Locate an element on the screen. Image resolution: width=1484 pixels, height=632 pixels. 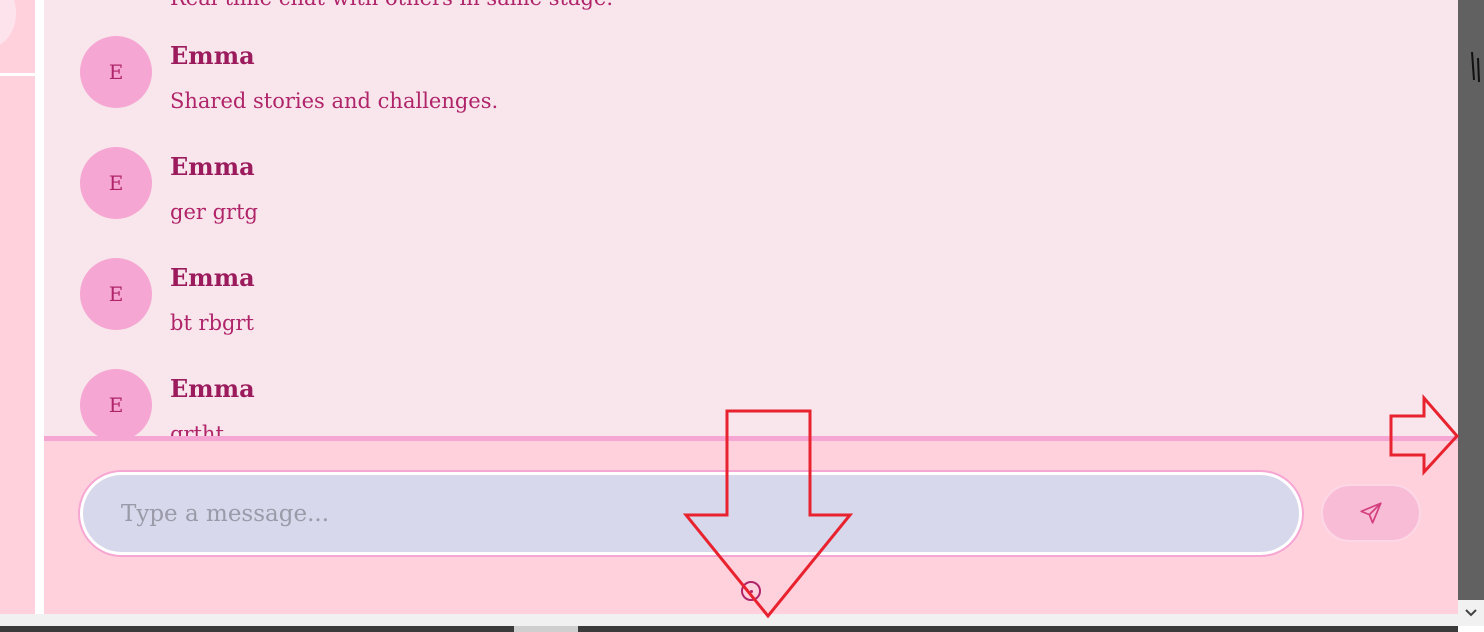
sidebar is located at coordinates (17, 307).